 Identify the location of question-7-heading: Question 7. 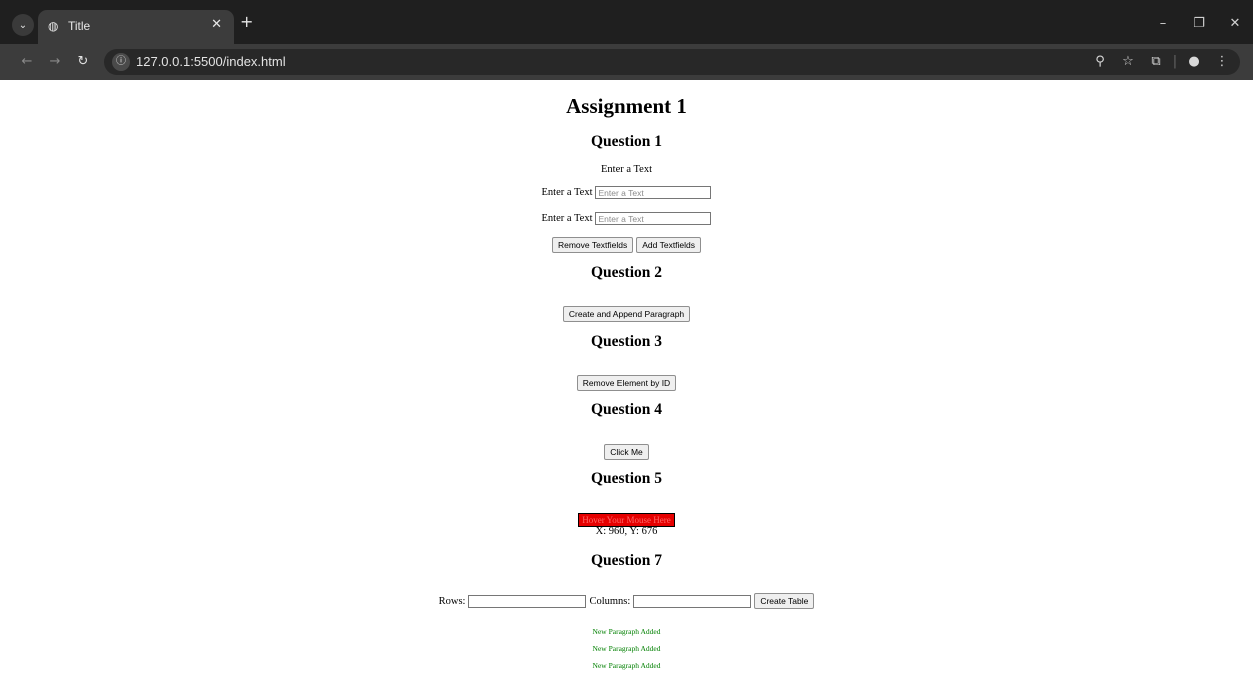
(626, 560).